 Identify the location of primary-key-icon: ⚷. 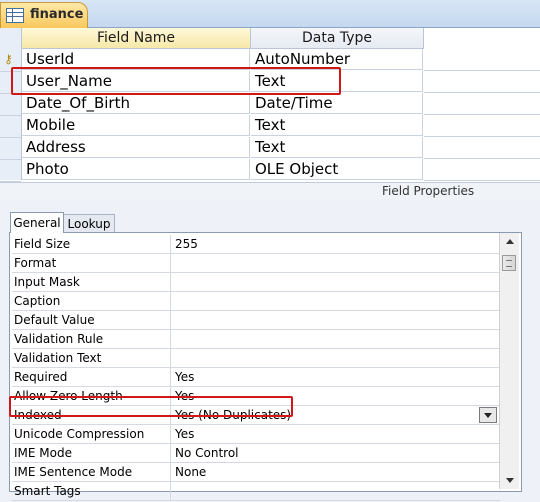
(8, 59).